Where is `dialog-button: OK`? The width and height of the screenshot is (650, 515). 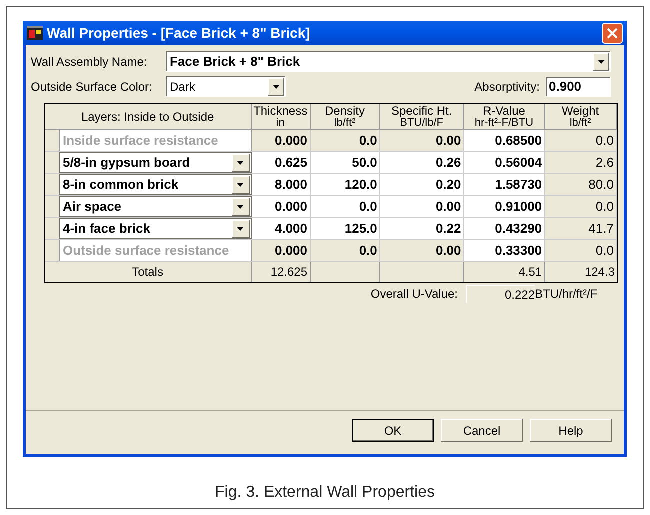 dialog-button: OK is located at coordinates (393, 430).